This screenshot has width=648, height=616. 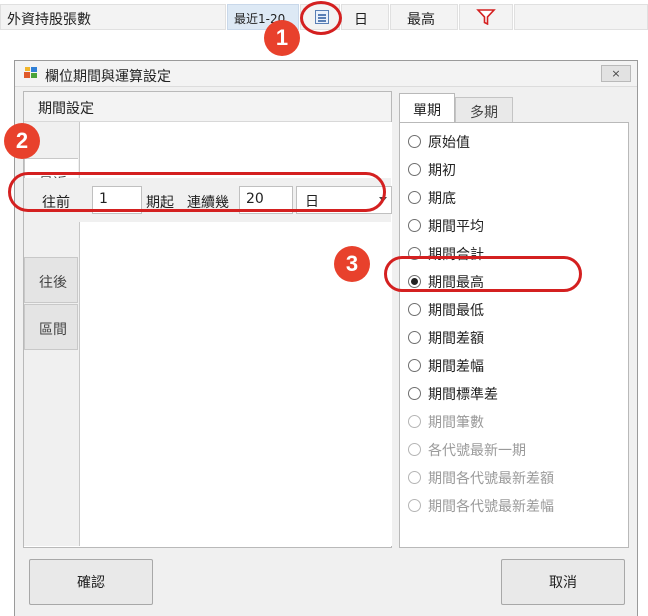 I want to click on period-settings-header: 期間設定, so click(x=207, y=107).